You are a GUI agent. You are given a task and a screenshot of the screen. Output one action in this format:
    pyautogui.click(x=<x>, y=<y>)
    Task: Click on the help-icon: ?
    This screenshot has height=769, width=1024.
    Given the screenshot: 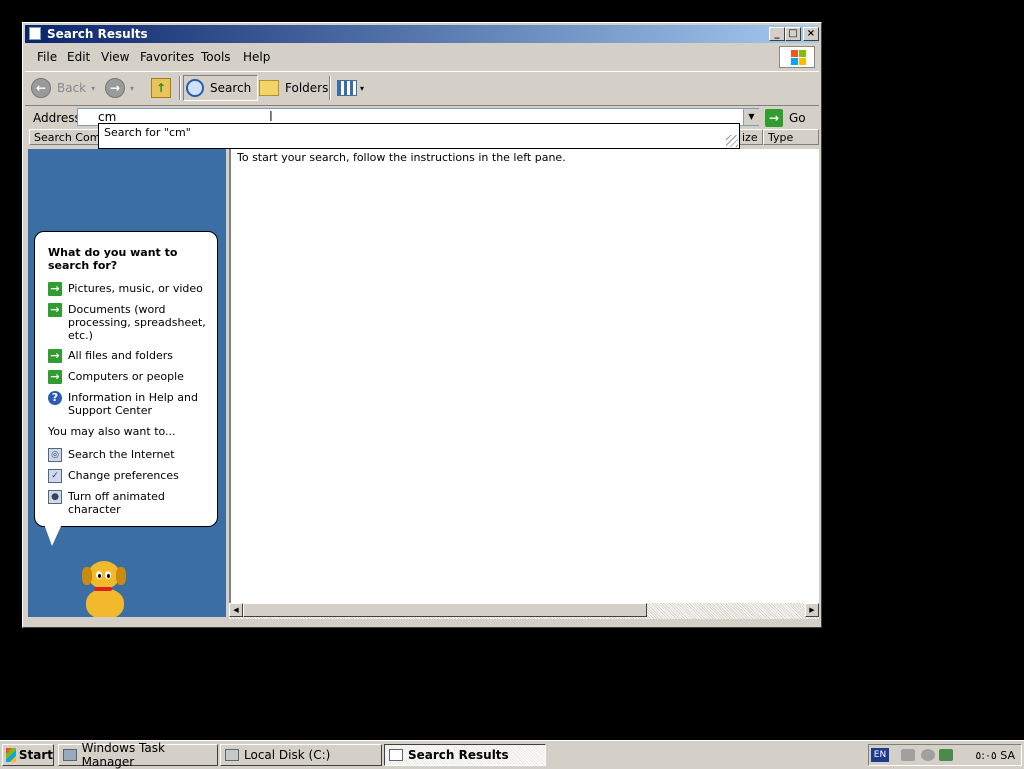 What is the action you would take?
    pyautogui.click(x=55, y=398)
    